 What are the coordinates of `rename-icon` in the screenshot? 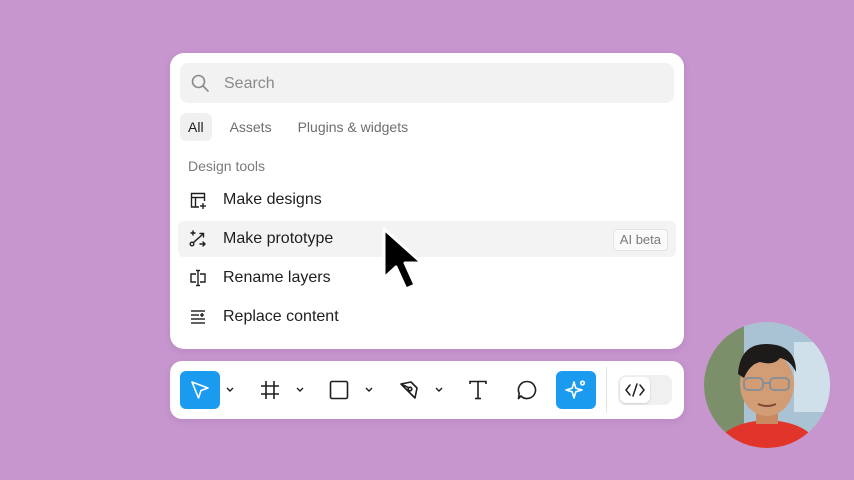 It's located at (198, 278).